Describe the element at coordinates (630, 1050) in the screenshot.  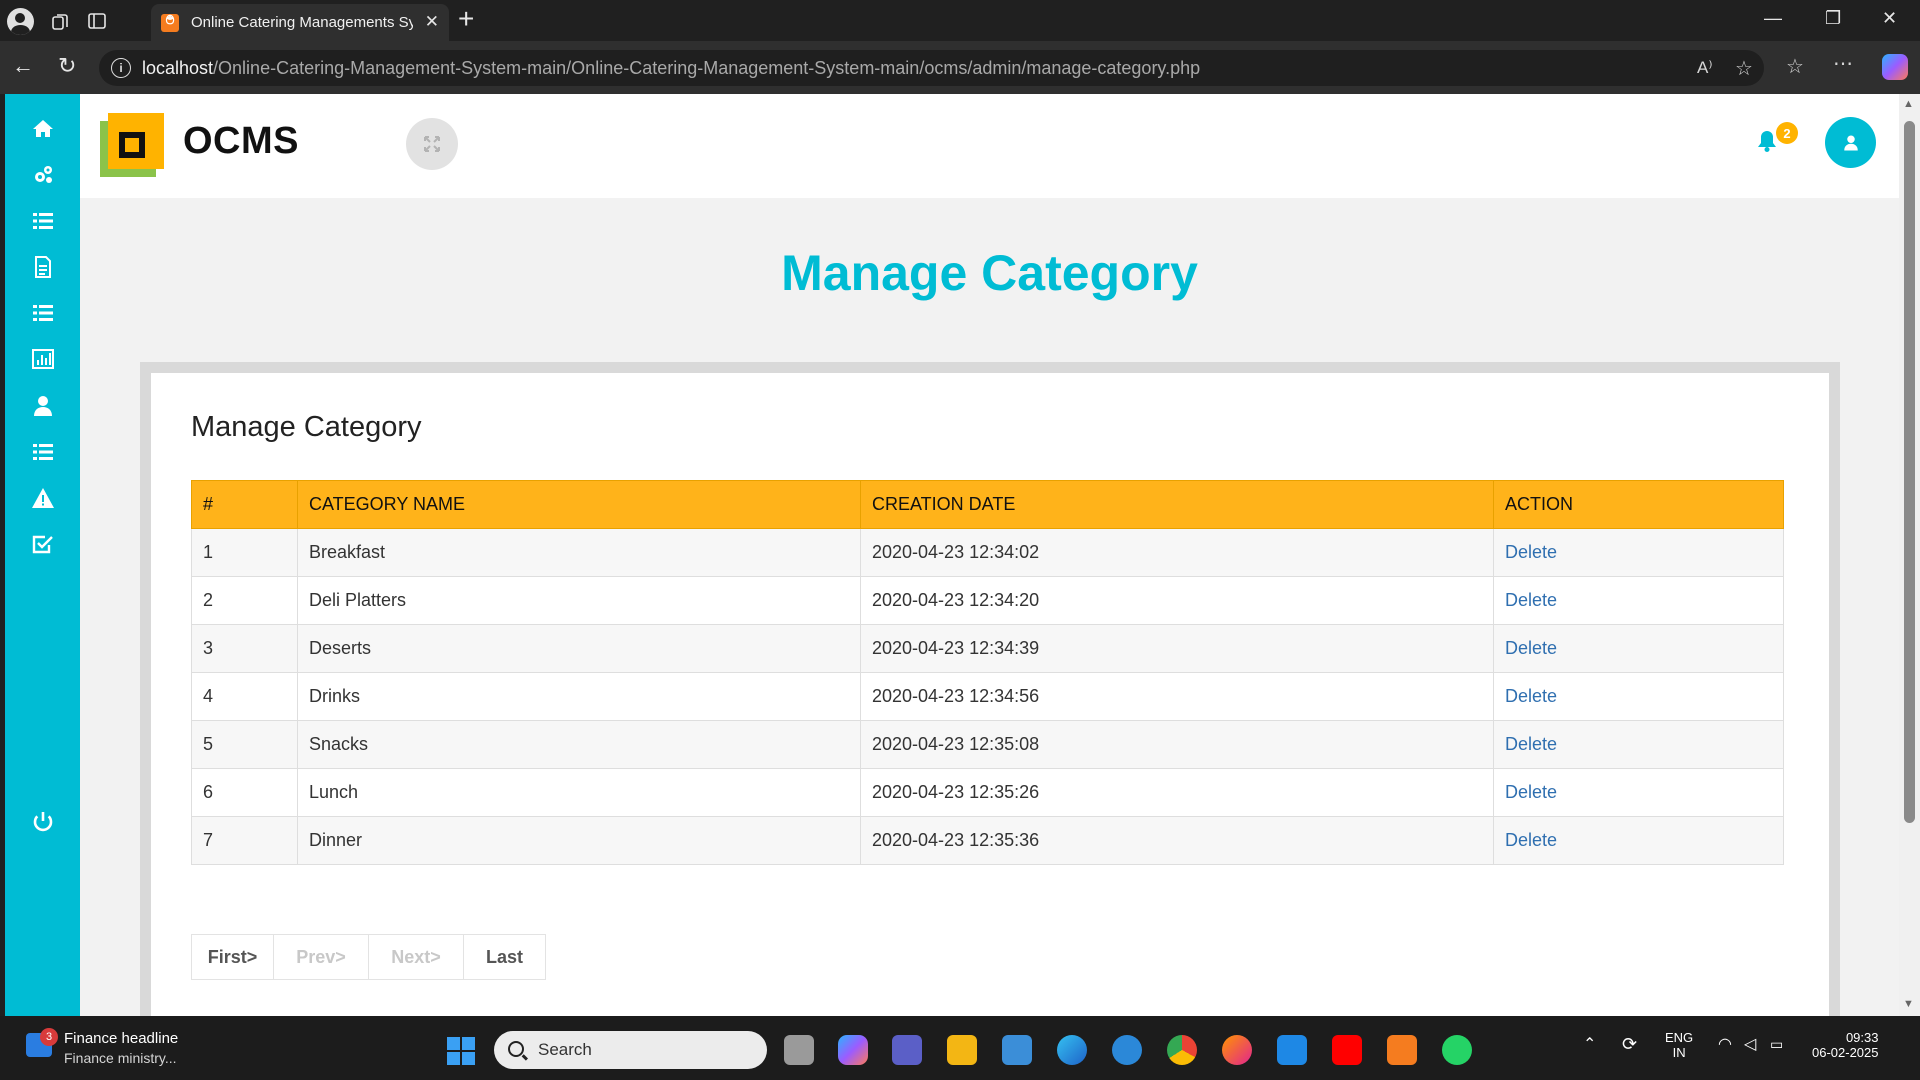
I see `taskbar-search: Search` at that location.